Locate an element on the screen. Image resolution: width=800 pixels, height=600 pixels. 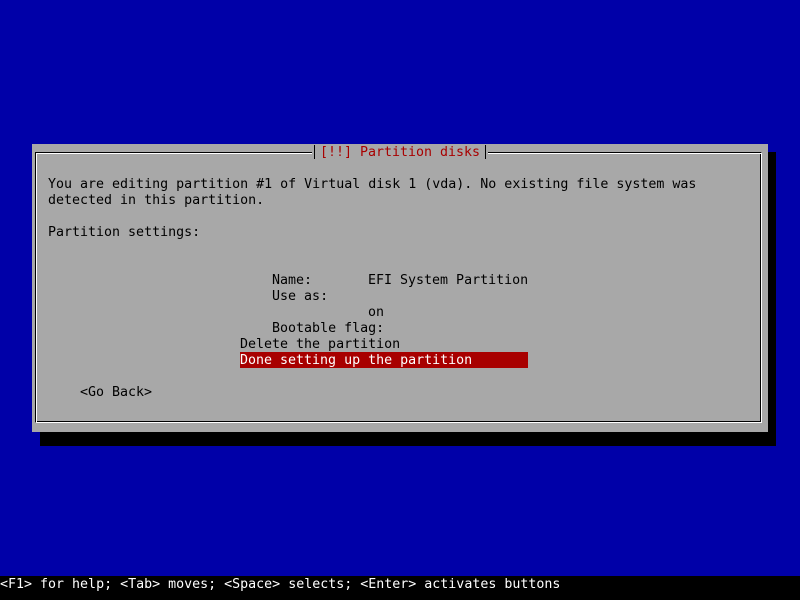
go-back-button: <Go Back> is located at coordinates (116, 393).